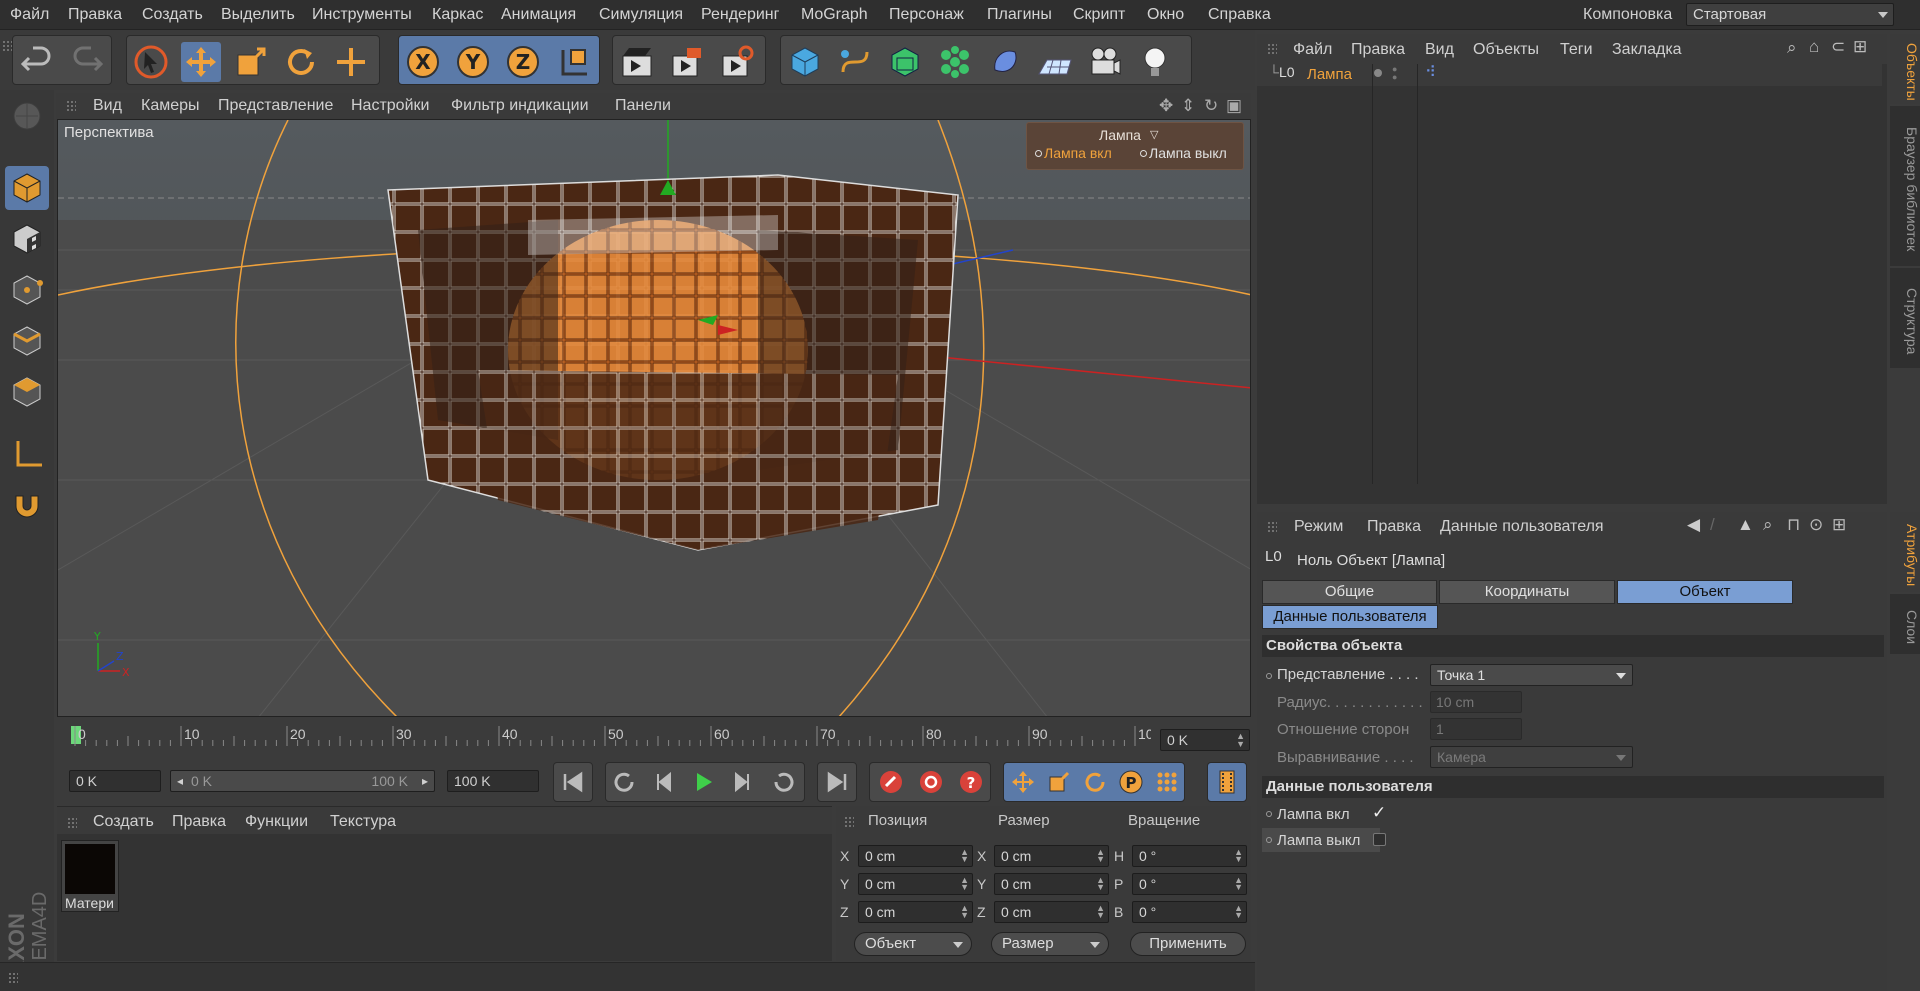 The image size is (1920, 991). Describe the element at coordinates (27, 505) in the screenshot. I see `snap-magnet-icon` at that location.